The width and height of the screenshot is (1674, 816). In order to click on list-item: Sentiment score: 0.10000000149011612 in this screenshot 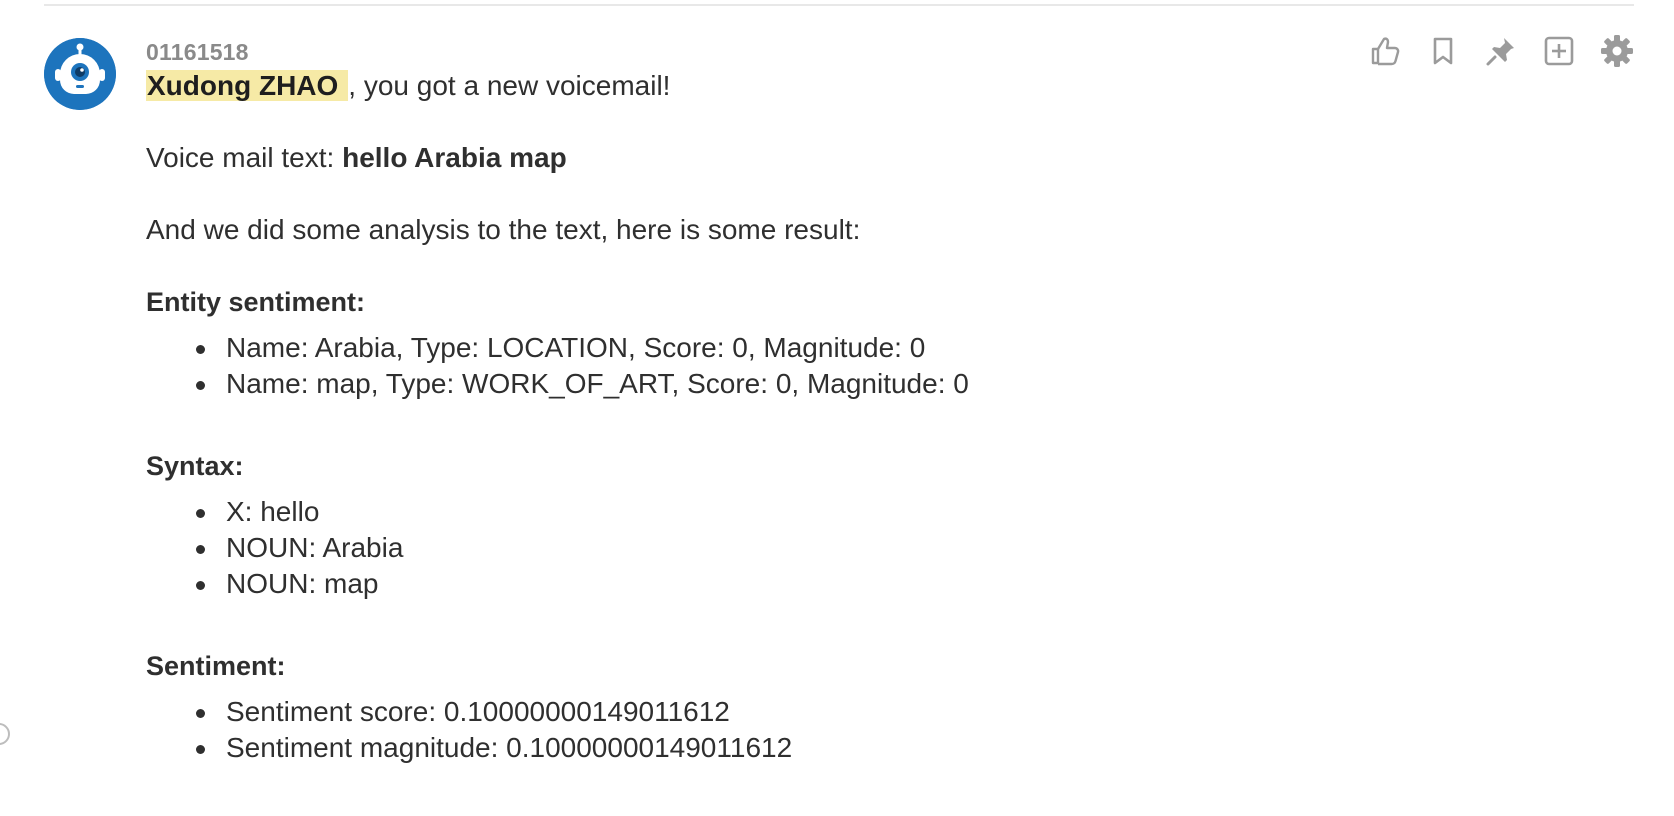, I will do `click(746, 712)`.